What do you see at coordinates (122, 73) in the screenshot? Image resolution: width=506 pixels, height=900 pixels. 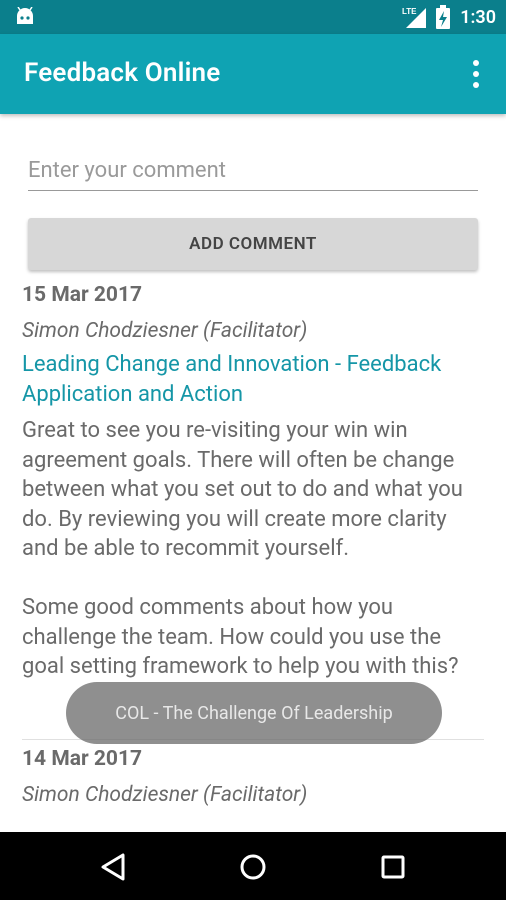 I see `app-title: Feedback Online` at bounding box center [122, 73].